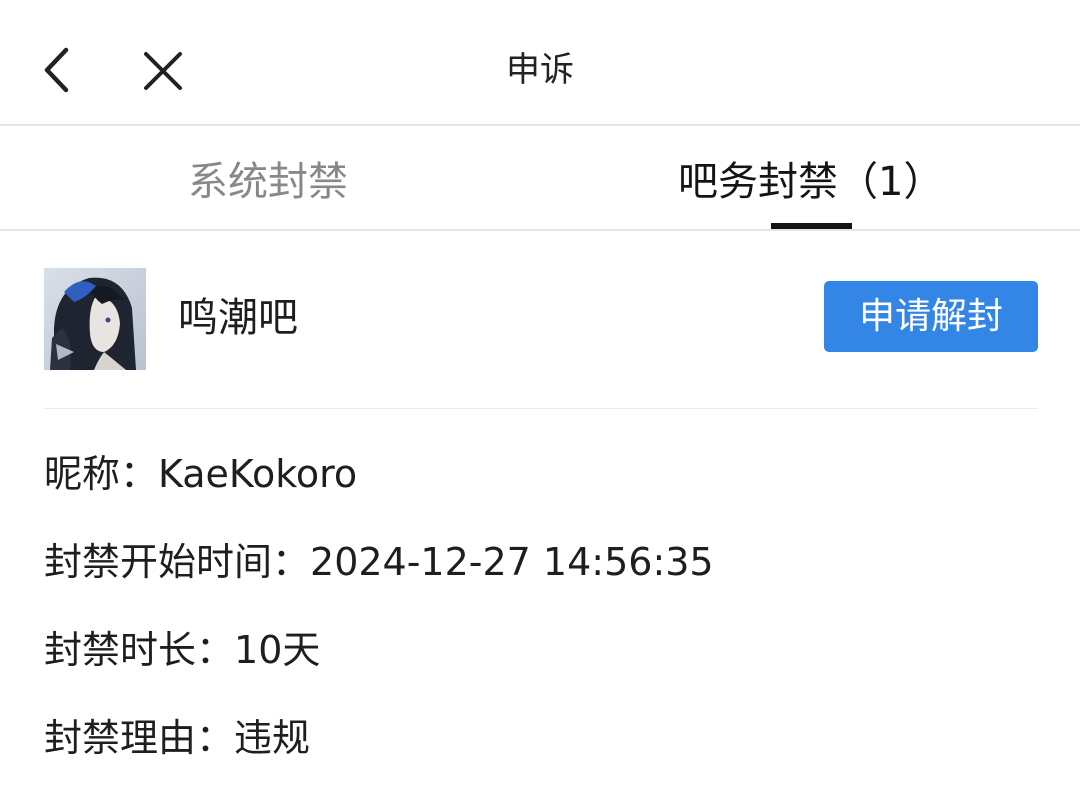  I want to click on ban-duration-row: 封禁时长：10天, so click(182, 650).